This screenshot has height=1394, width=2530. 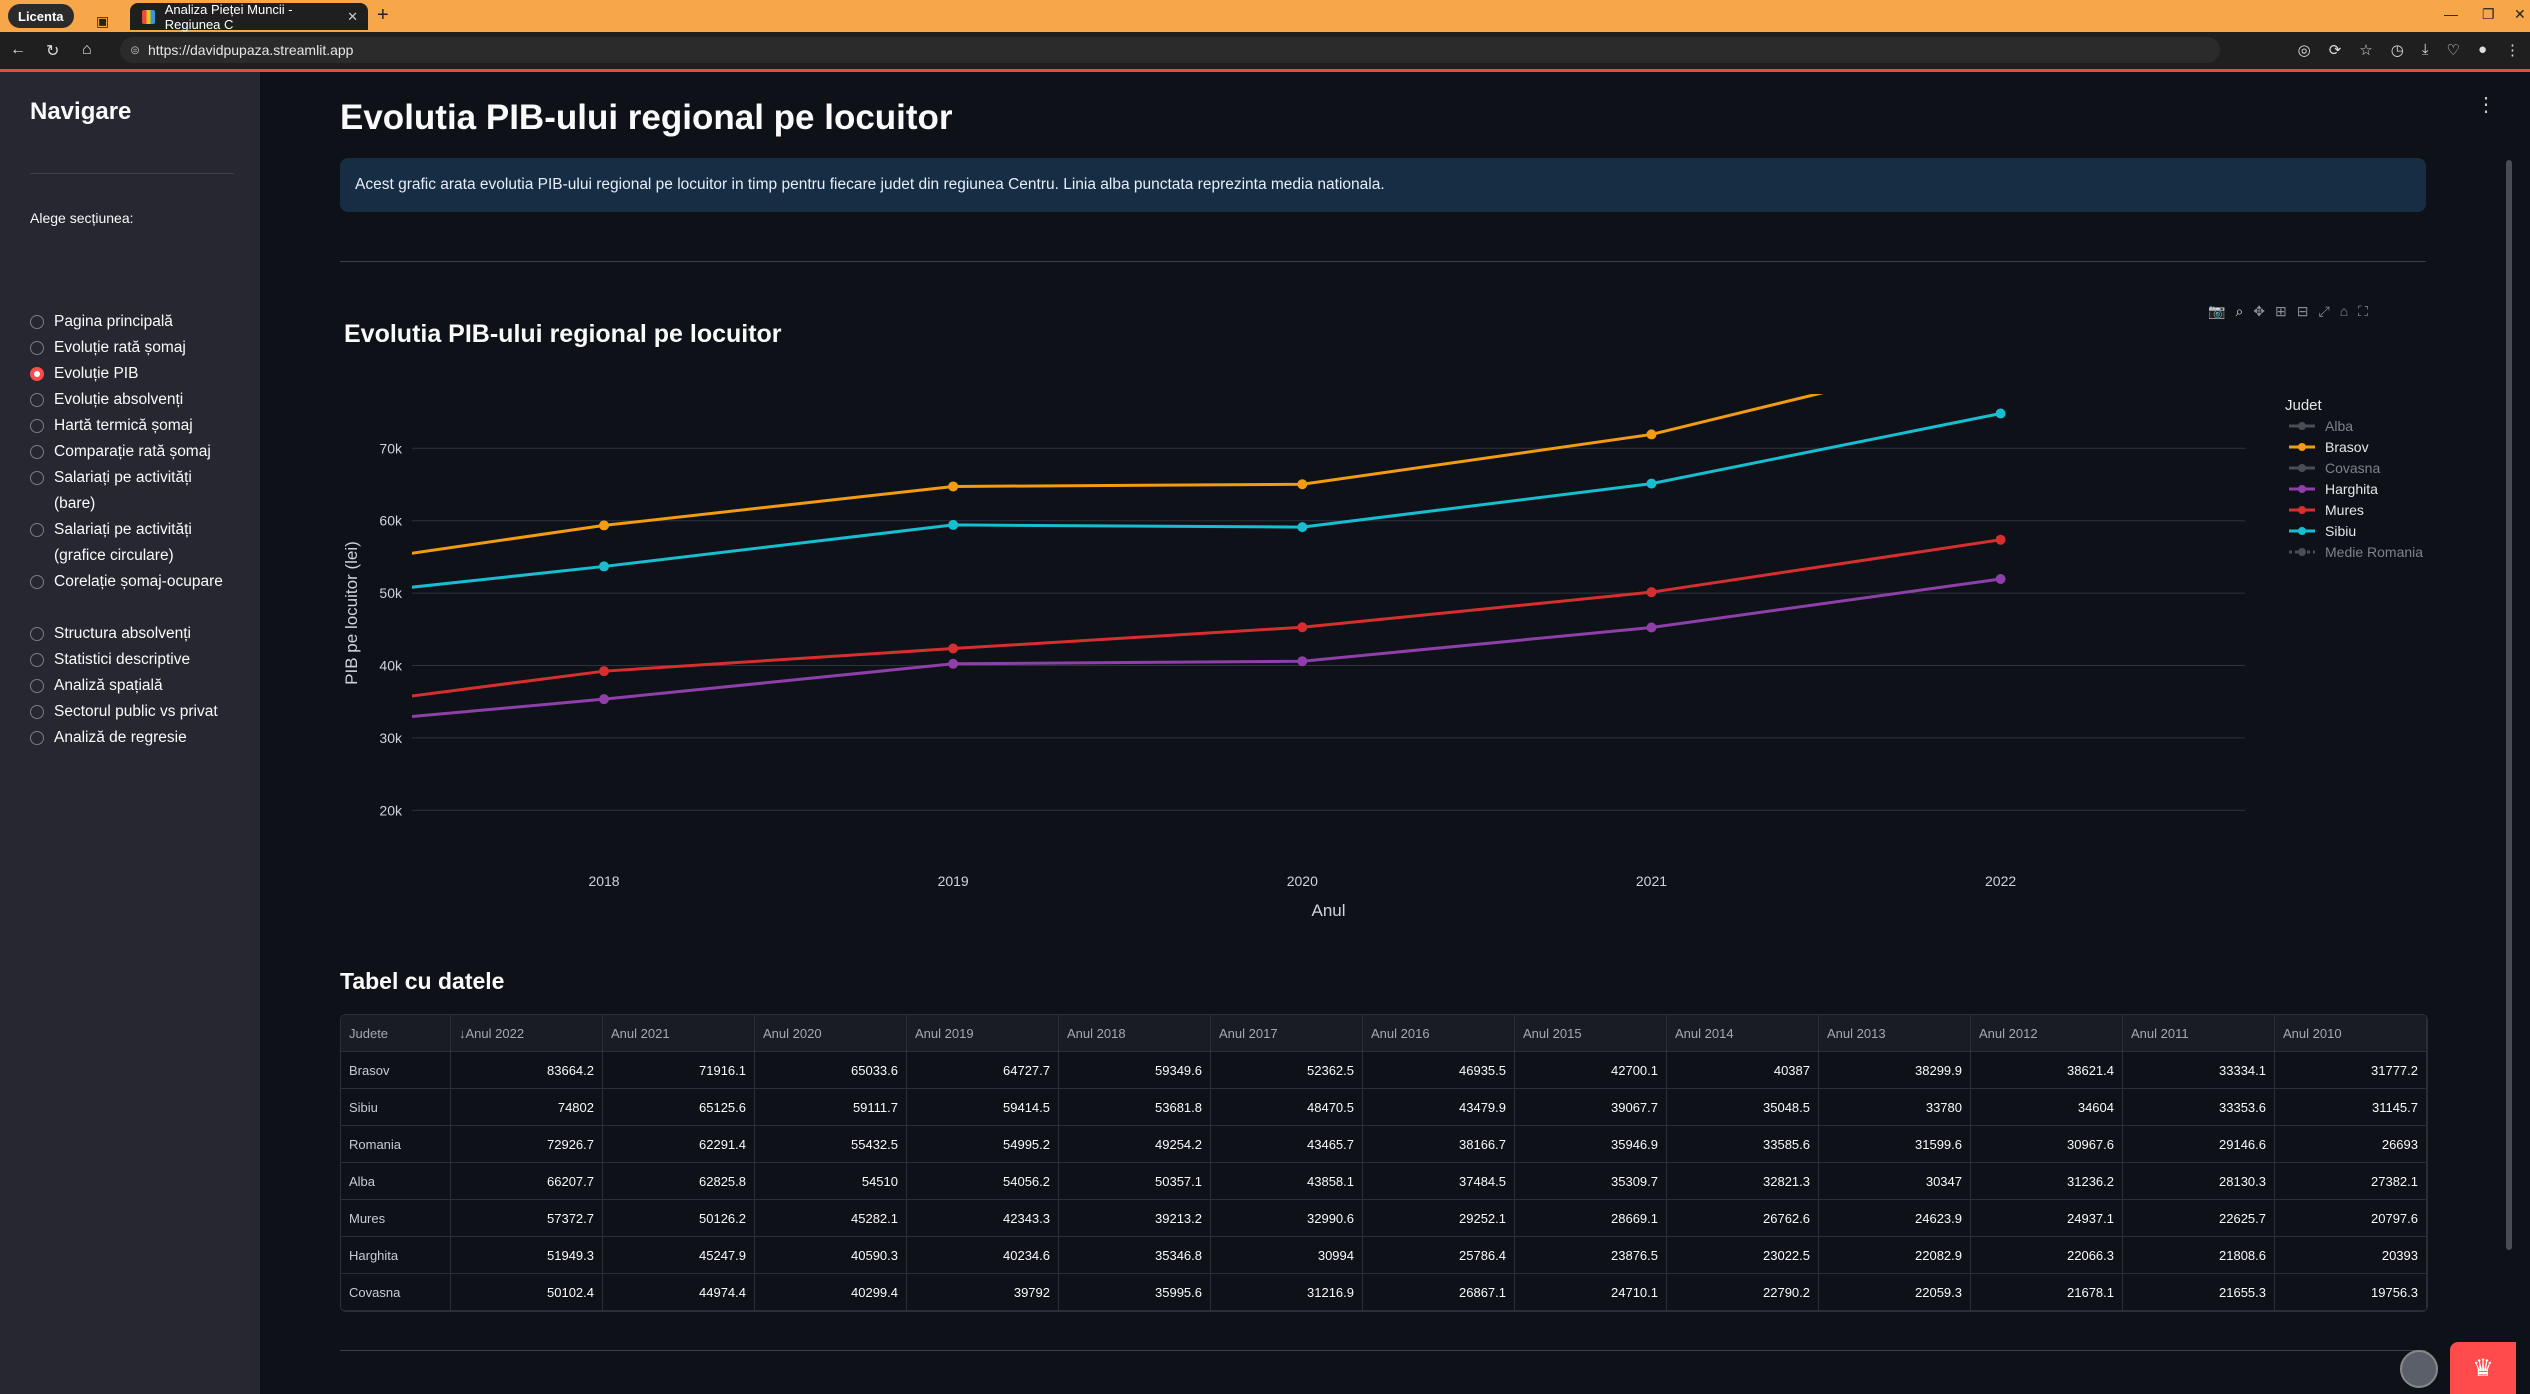 What do you see at coordinates (2046, 1070) in the screenshot?
I see `table-cell: 38621.4` at bounding box center [2046, 1070].